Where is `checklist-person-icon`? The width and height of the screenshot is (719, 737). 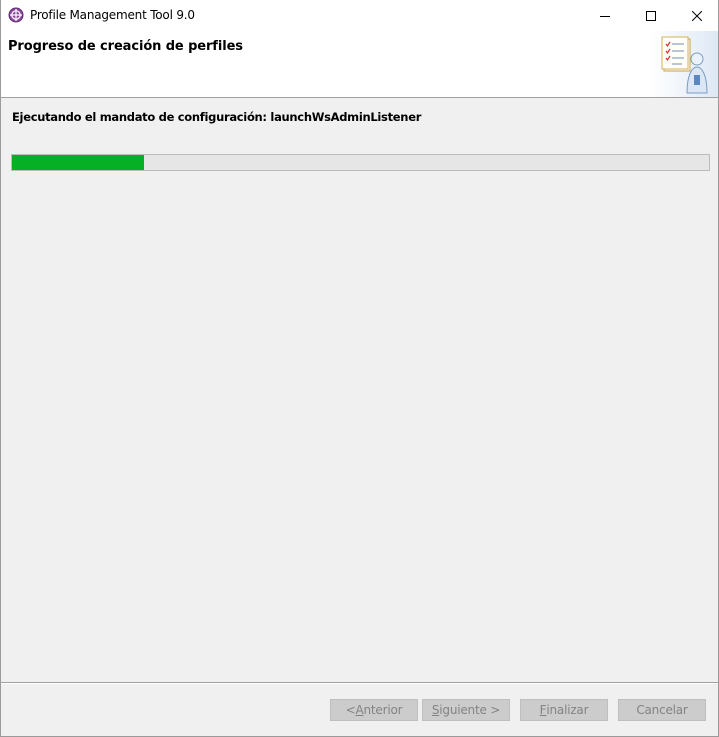
checklist-person-icon is located at coordinates (683, 68).